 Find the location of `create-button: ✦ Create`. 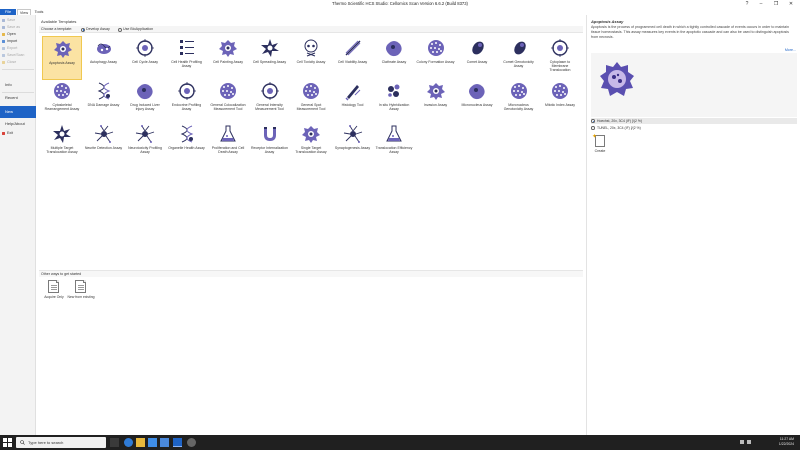

create-button: ✦ Create is located at coordinates (600, 145).